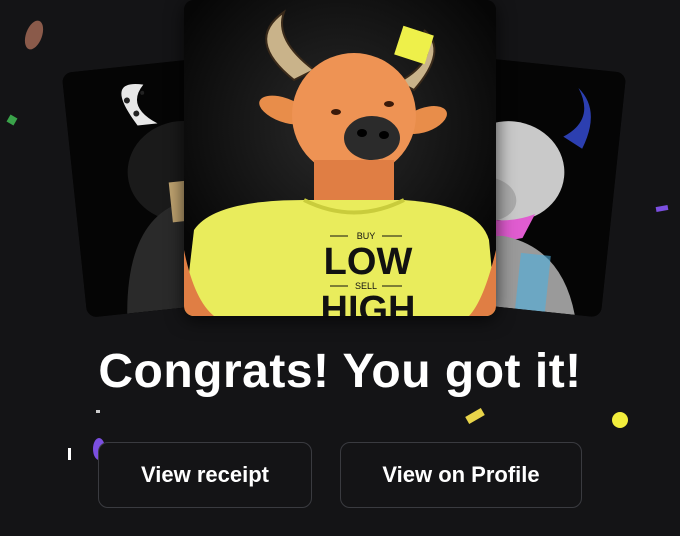 The image size is (680, 536). I want to click on shirt-text-high: HIGH, so click(368, 302).